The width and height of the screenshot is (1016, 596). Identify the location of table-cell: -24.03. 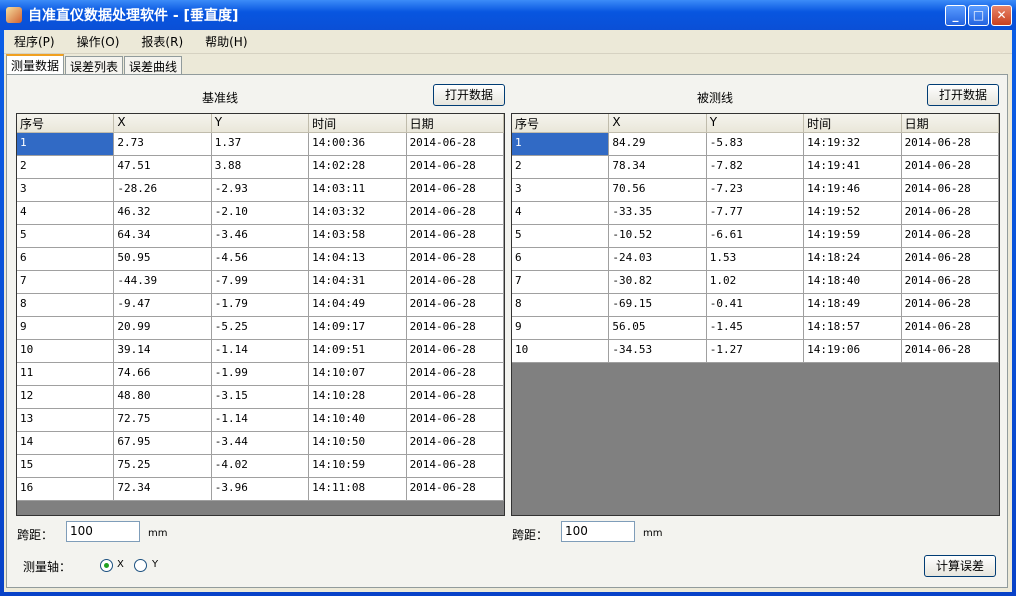
(658, 259).